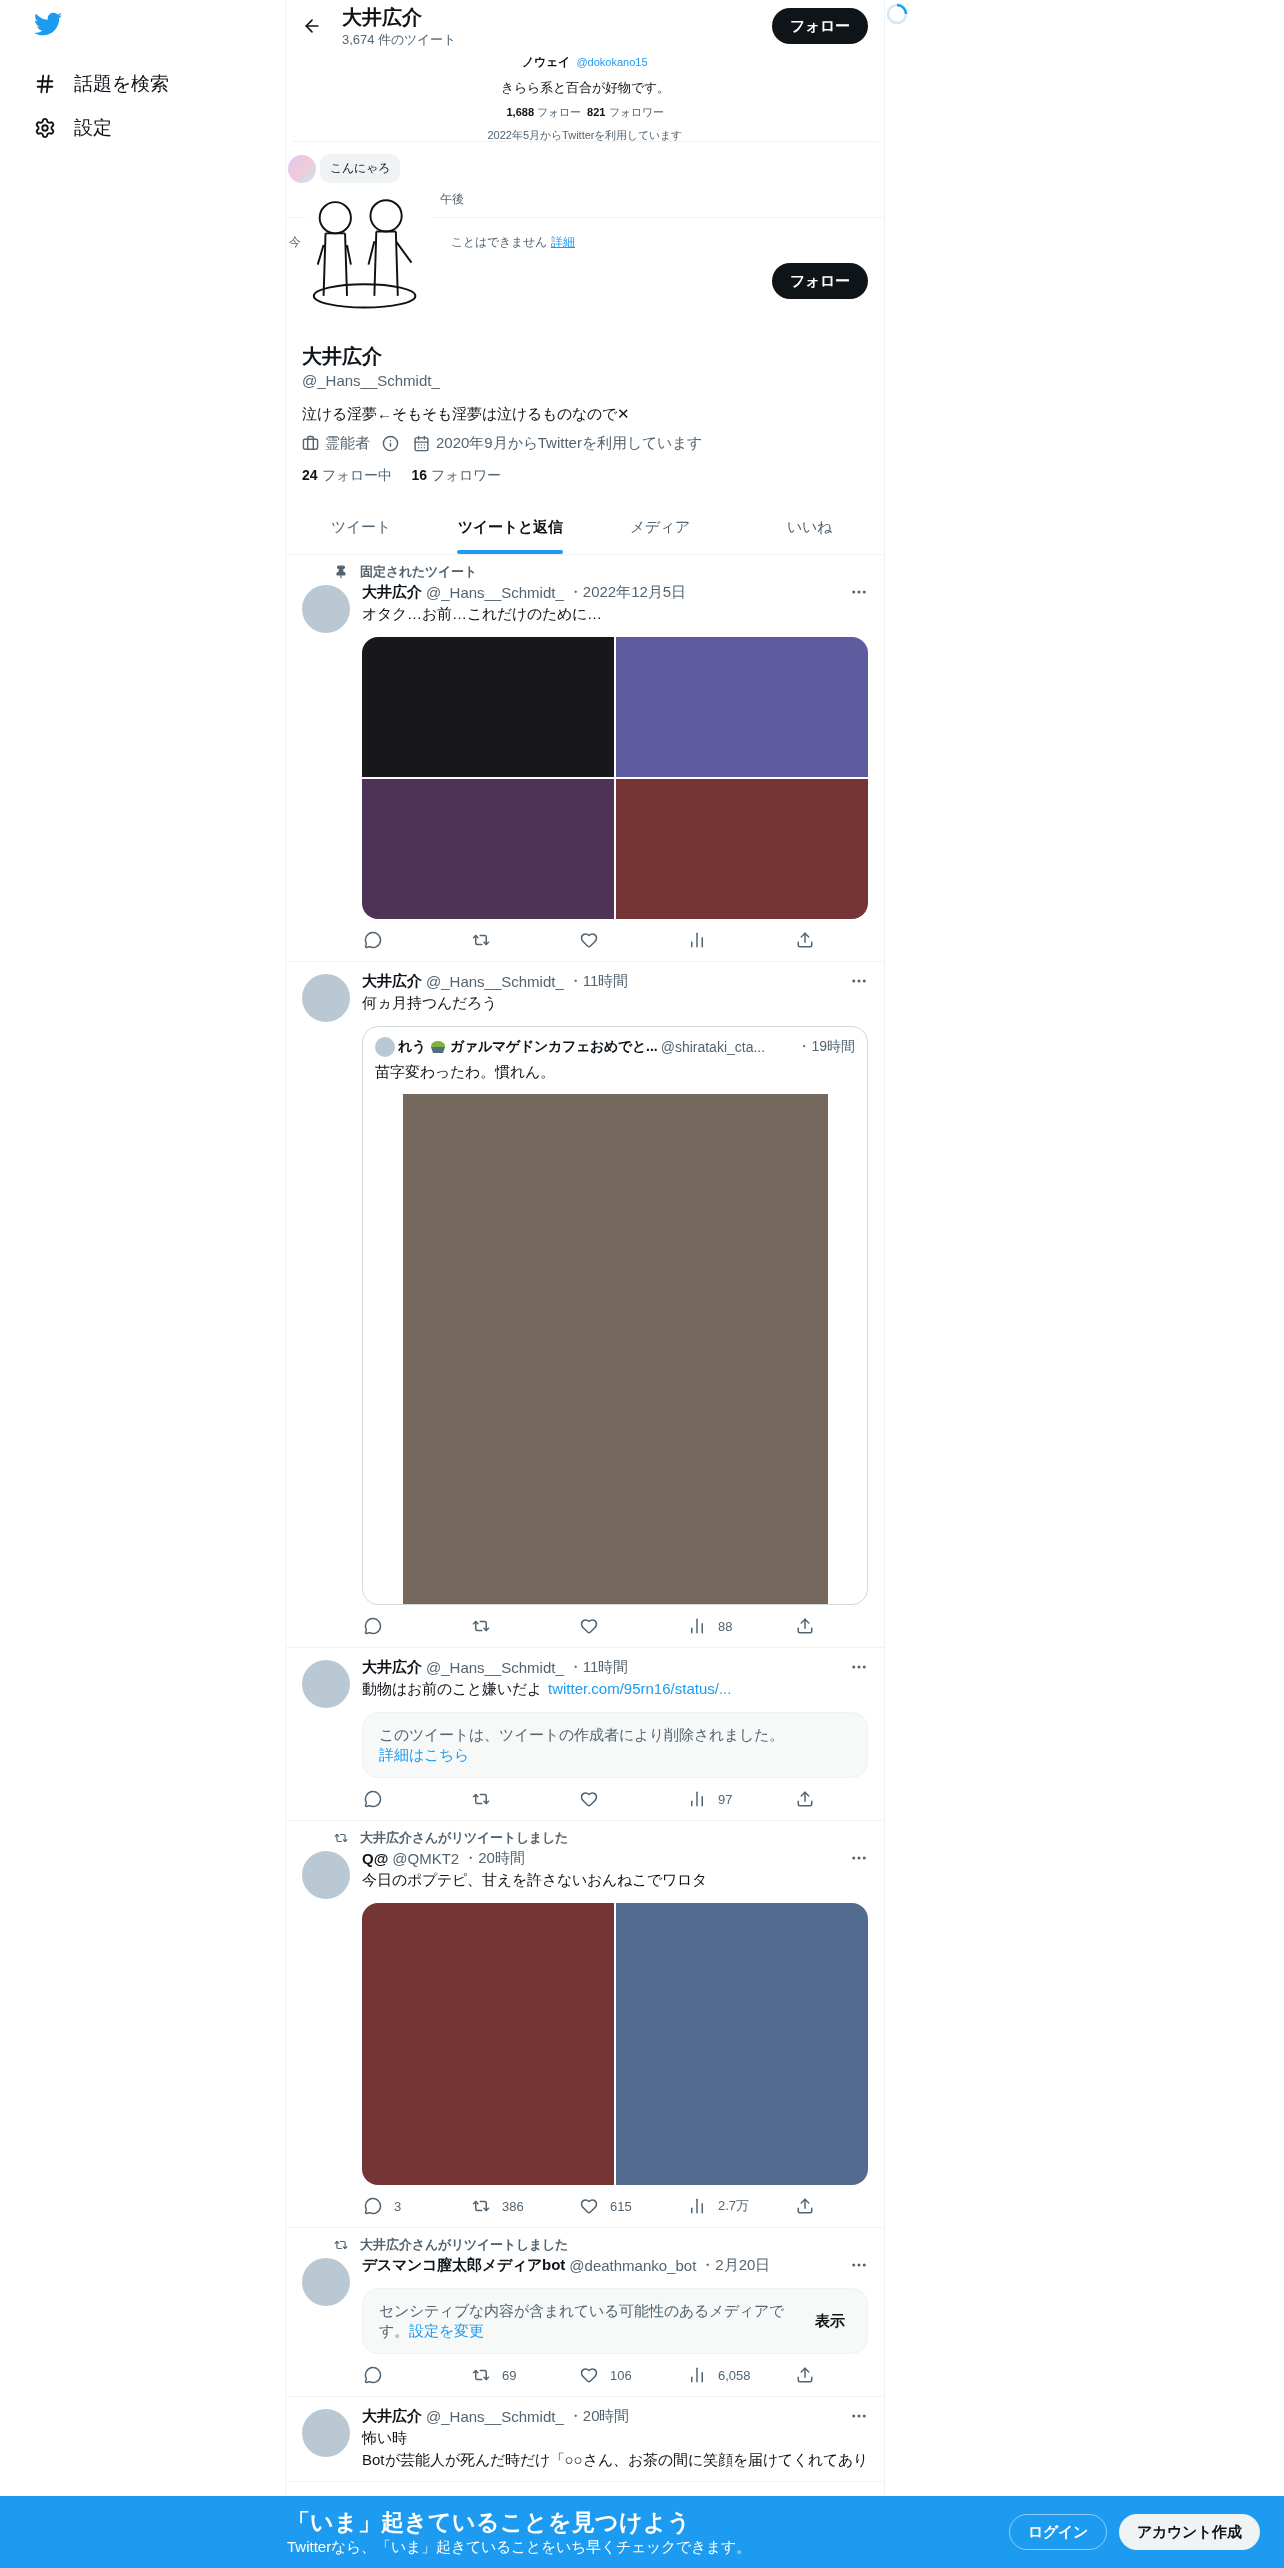  Describe the element at coordinates (342, 356) in the screenshot. I see `profile-name: 大井広介` at that location.